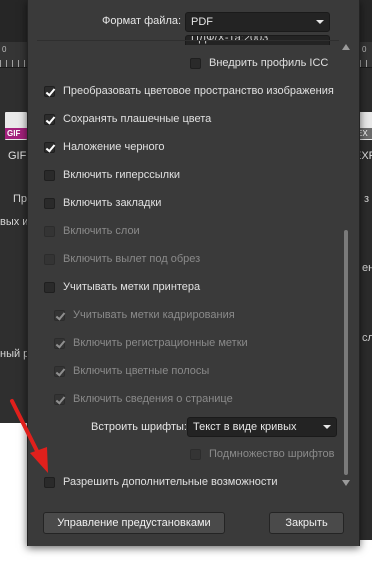 The height and width of the screenshot is (563, 372). What do you see at coordinates (15, 354) in the screenshot?
I see `background-text-fragment: ный р` at bounding box center [15, 354].